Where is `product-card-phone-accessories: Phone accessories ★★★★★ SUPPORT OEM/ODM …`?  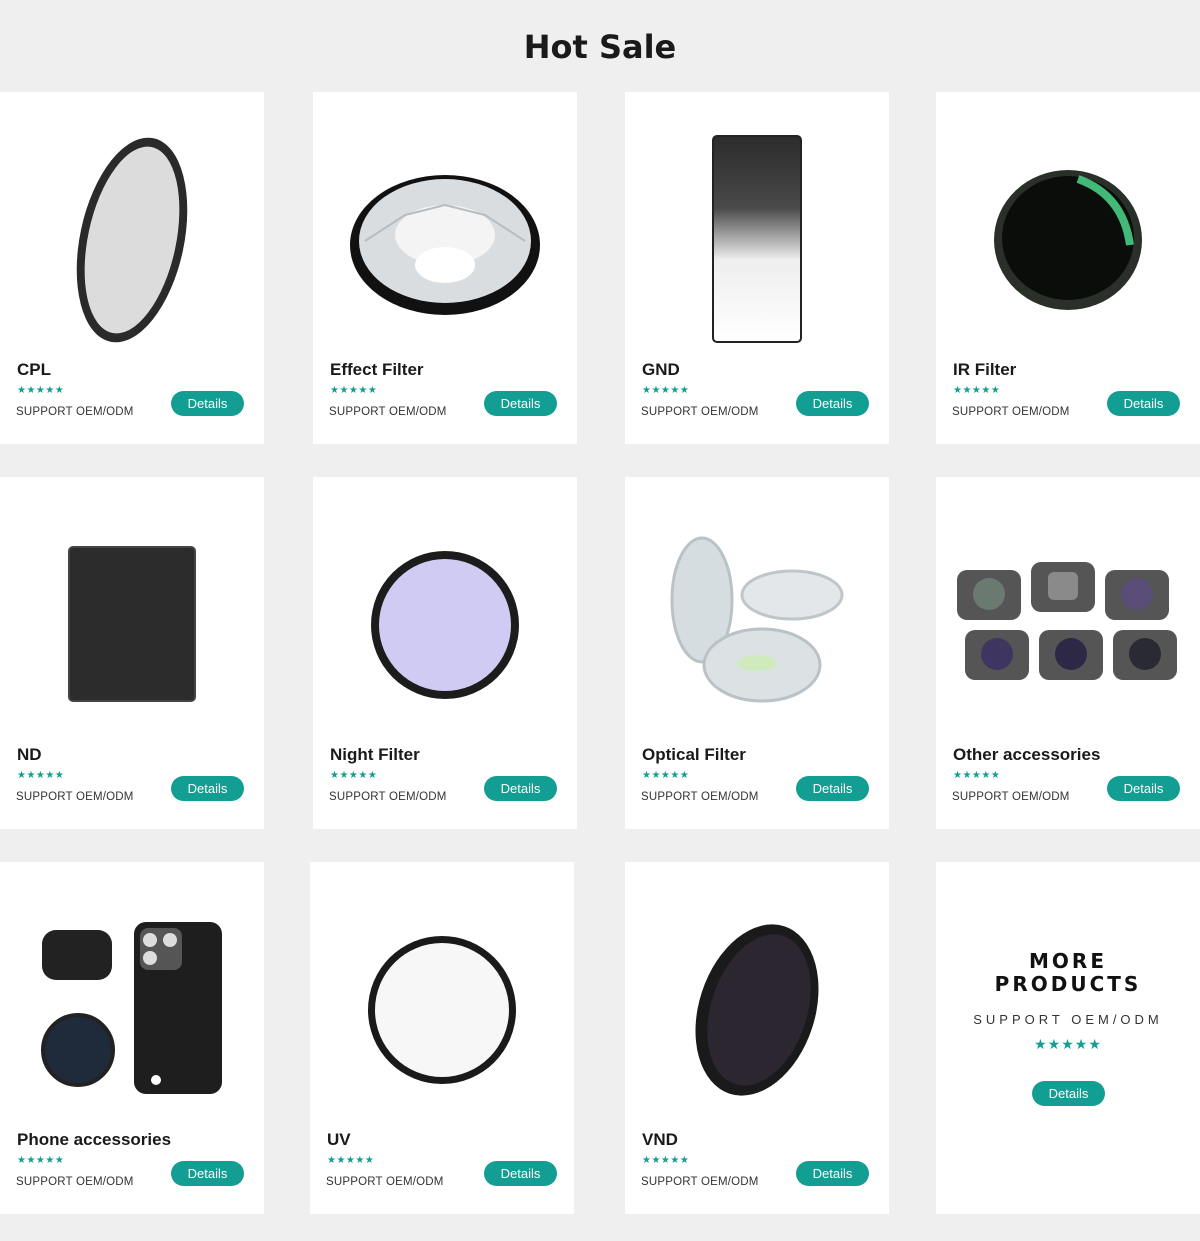
product-card-phone-accessories: Phone accessories ★★★★★ SUPPORT OEM/ODM … is located at coordinates (132, 1038).